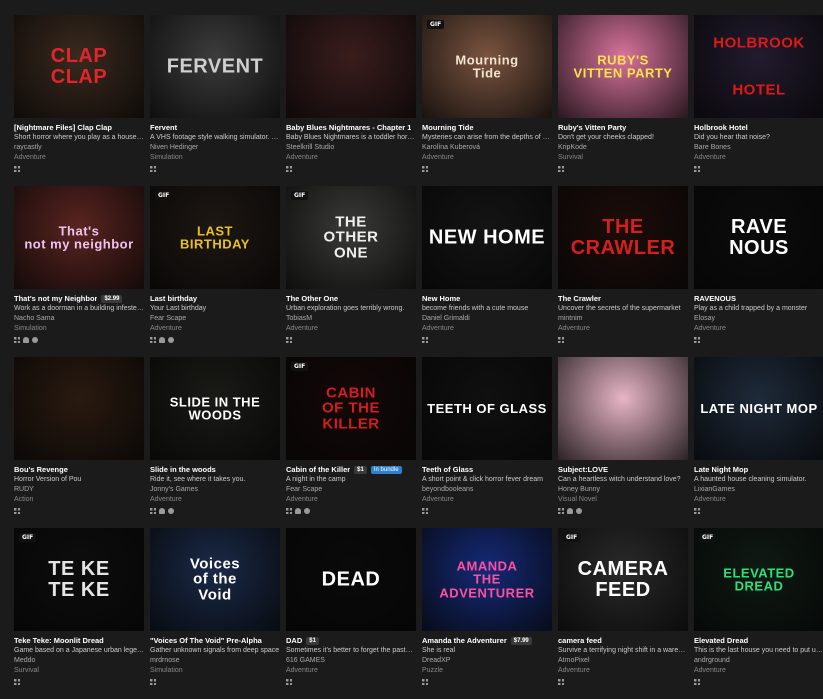 This screenshot has width=823, height=699. Describe the element at coordinates (206, 640) in the screenshot. I see `game-title-link: "Voices Of The Void" Pre-Alpha` at that location.